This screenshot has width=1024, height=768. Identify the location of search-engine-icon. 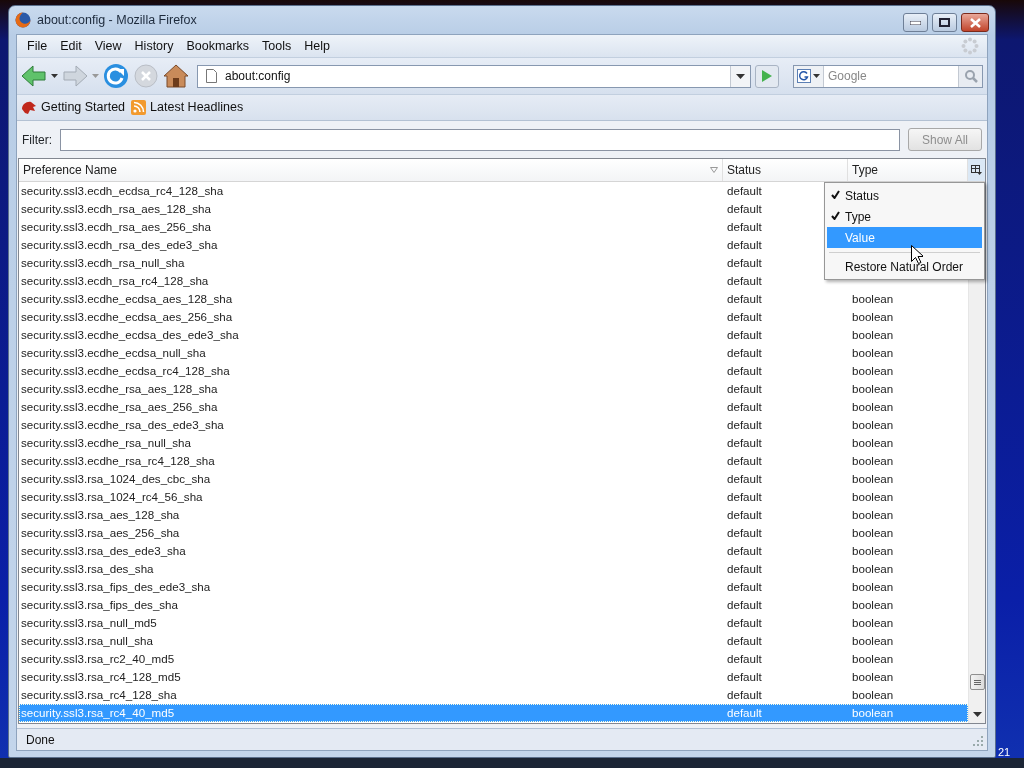
(804, 76).